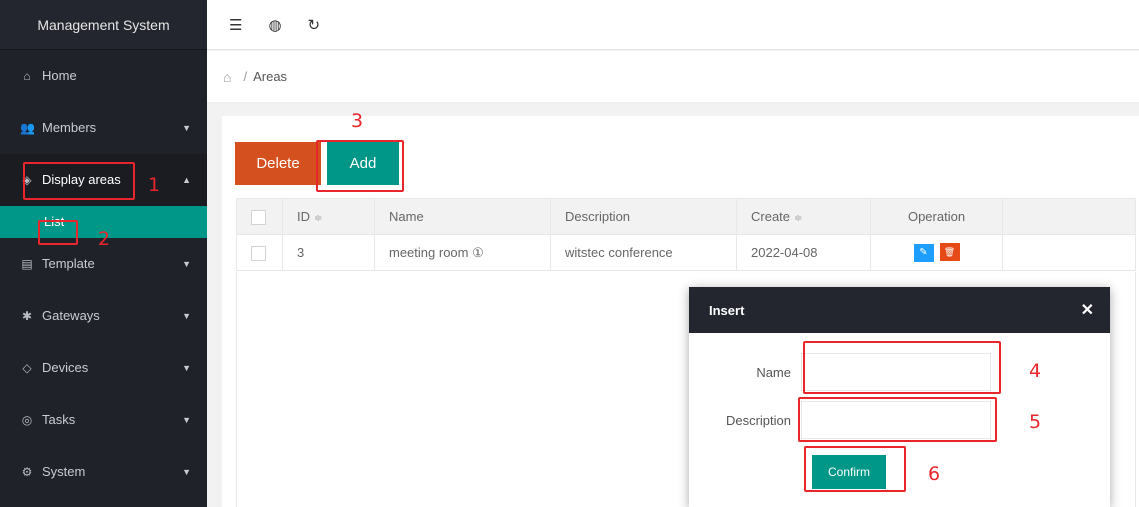 The image size is (1139, 507). I want to click on header-operation: Operation, so click(936, 216).